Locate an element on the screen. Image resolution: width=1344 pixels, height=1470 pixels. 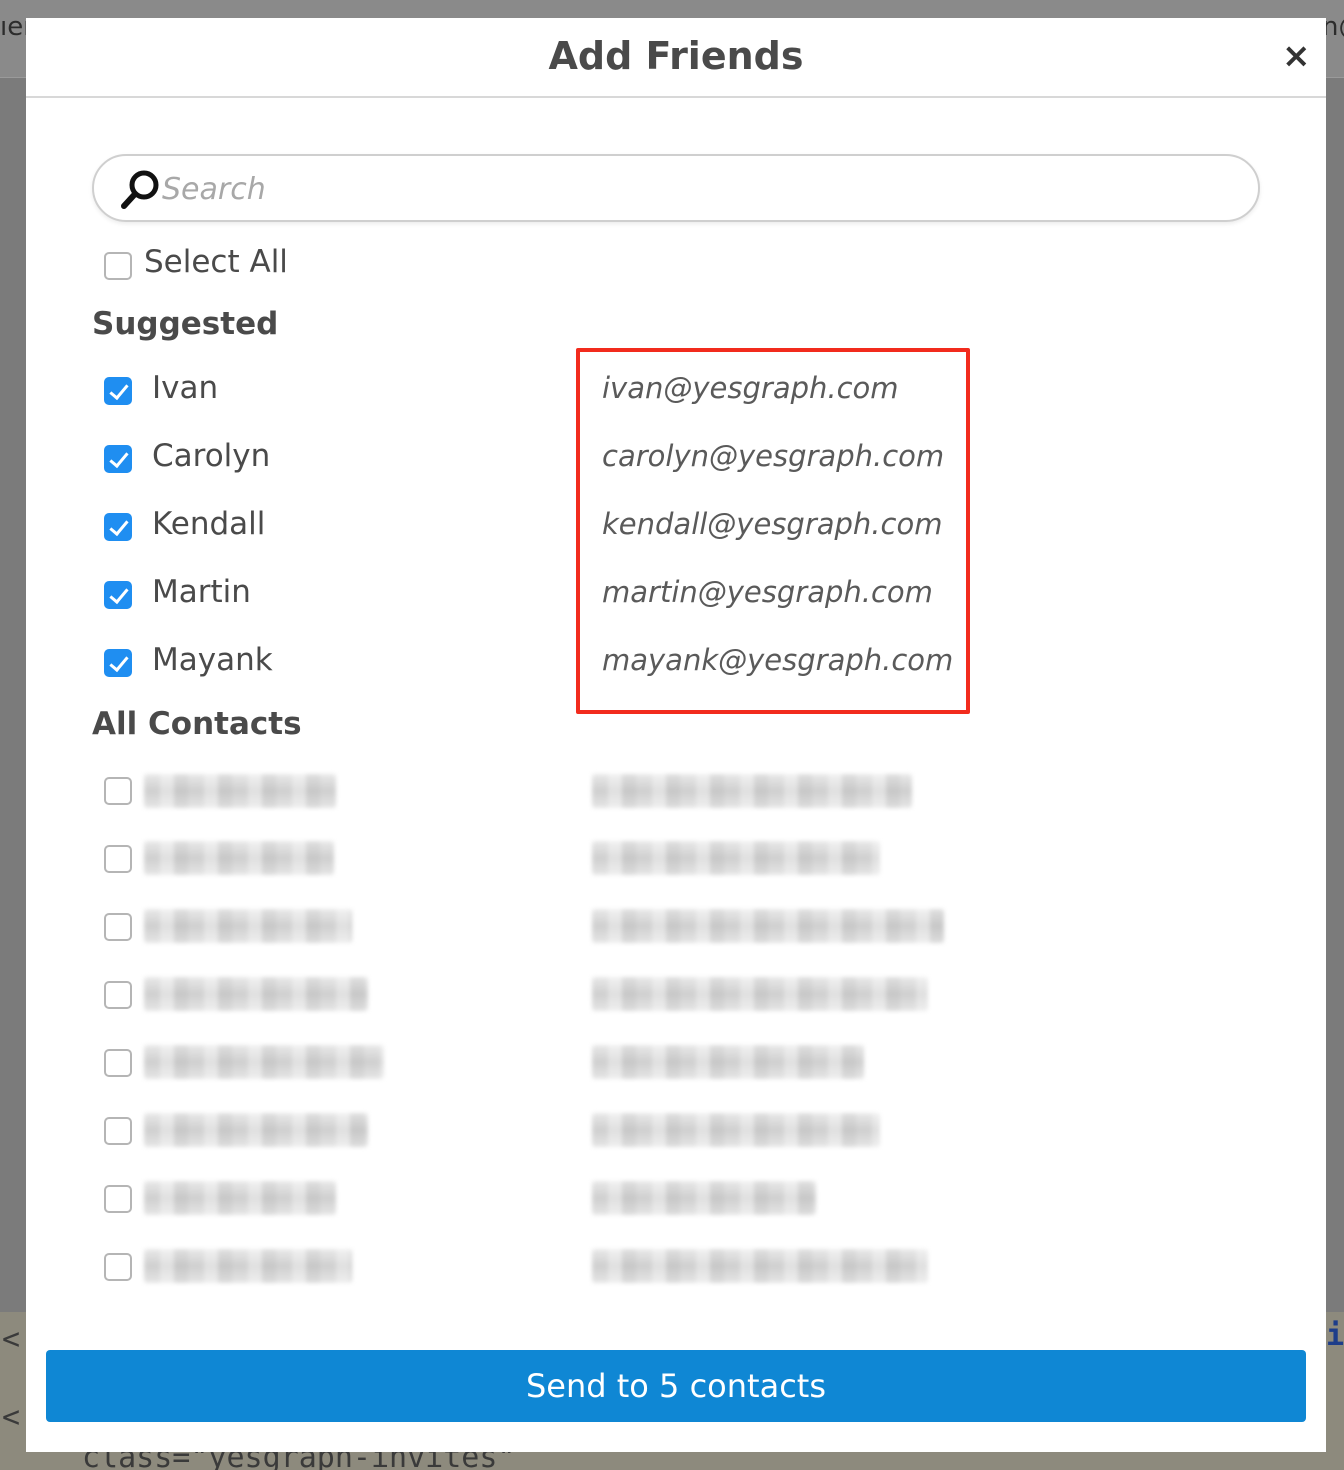
select-all-label: Select All is located at coordinates (216, 262).